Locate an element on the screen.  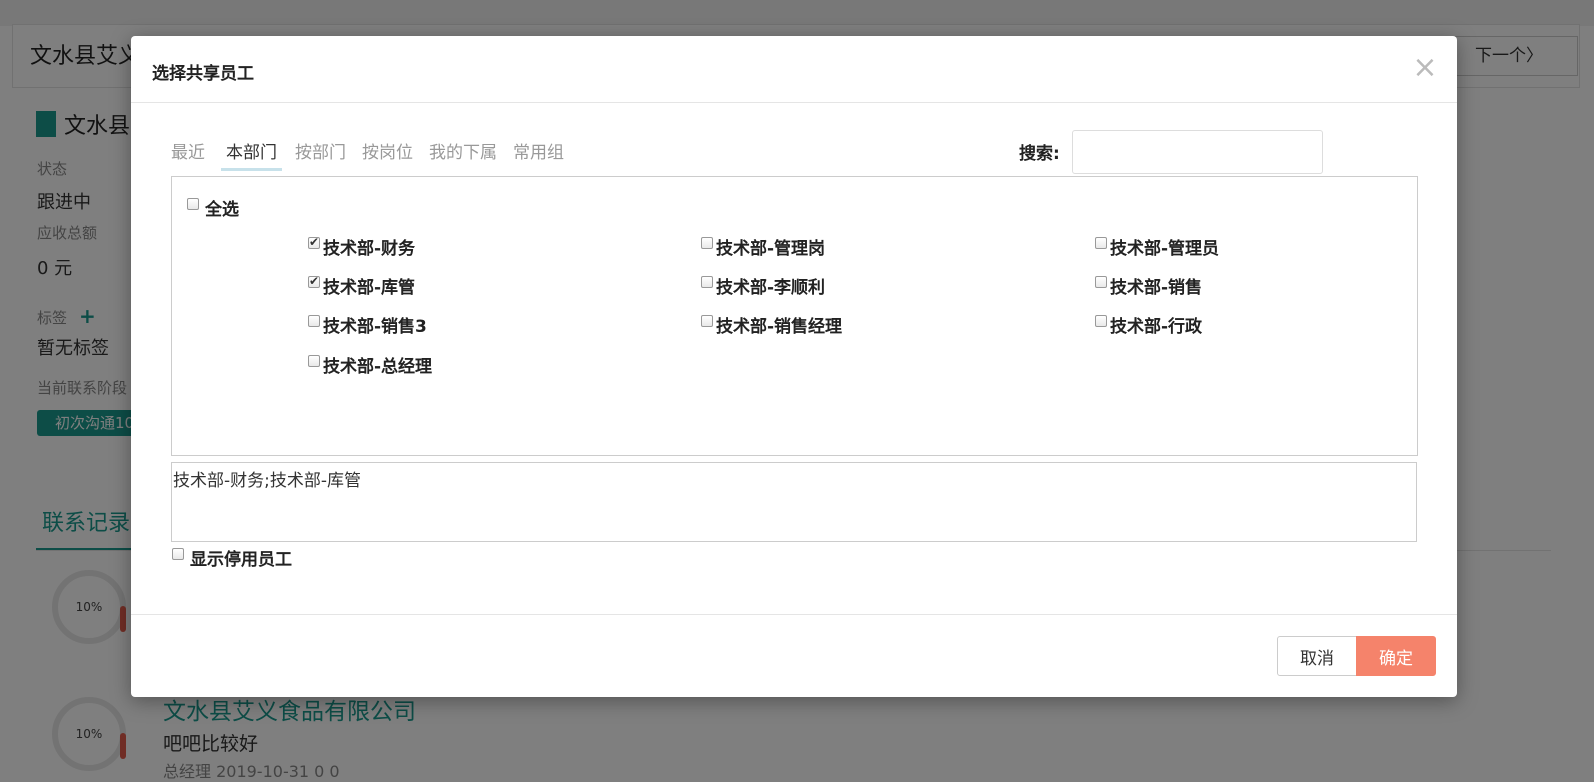
employee-name: 技术部-库管 is located at coordinates (369, 288).